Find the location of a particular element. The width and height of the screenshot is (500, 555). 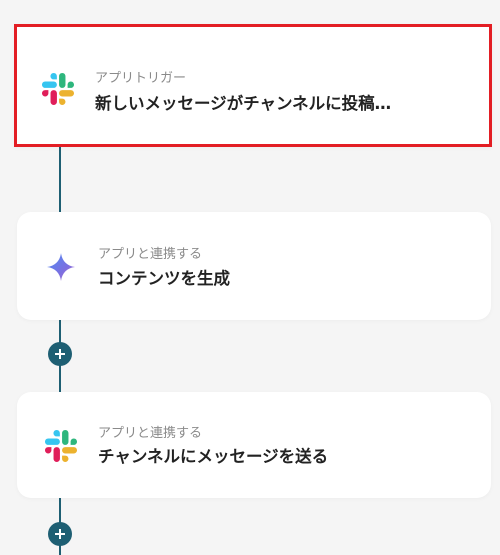

step-caption: アプリトリガー is located at coordinates (141, 78).